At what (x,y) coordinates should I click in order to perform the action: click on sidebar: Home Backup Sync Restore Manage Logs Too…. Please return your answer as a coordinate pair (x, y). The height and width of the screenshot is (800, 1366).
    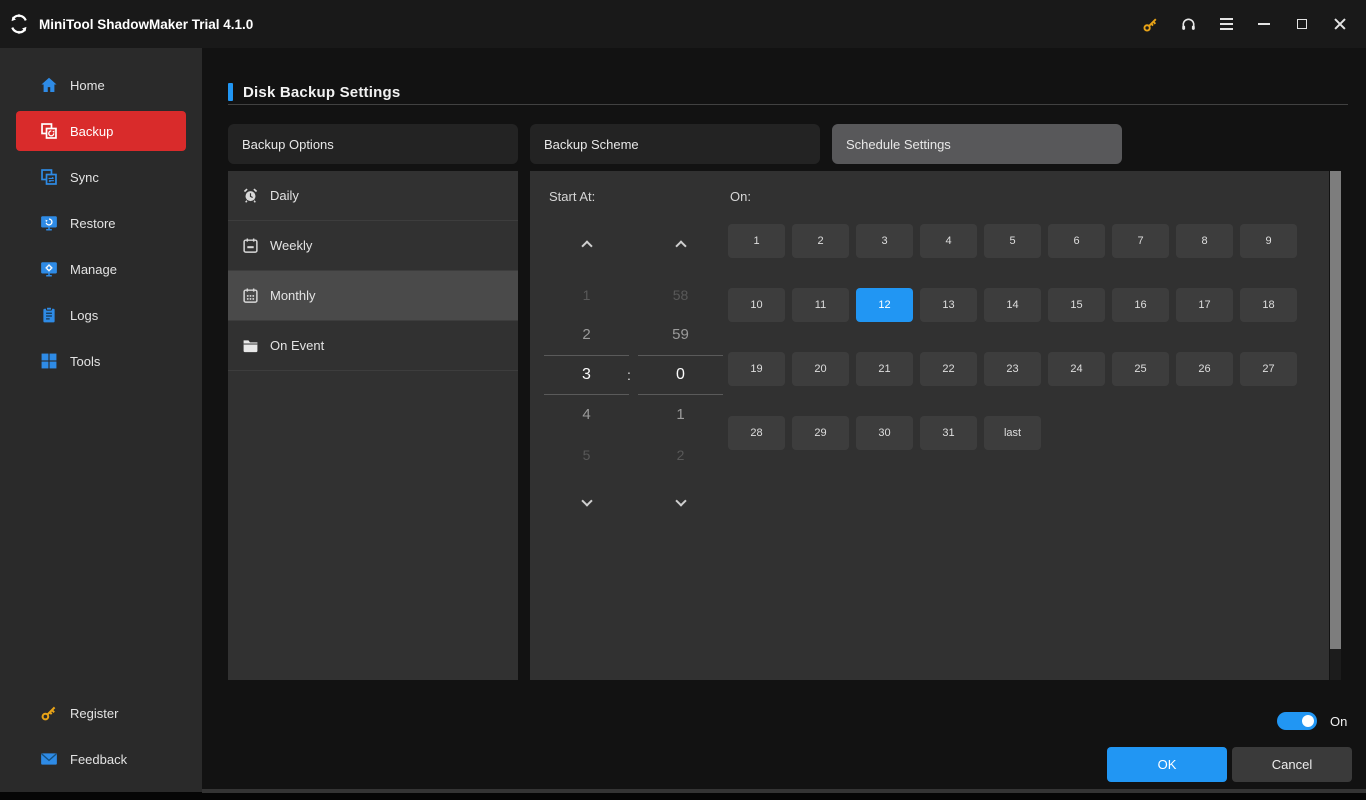
    Looking at the image, I should click on (101, 420).